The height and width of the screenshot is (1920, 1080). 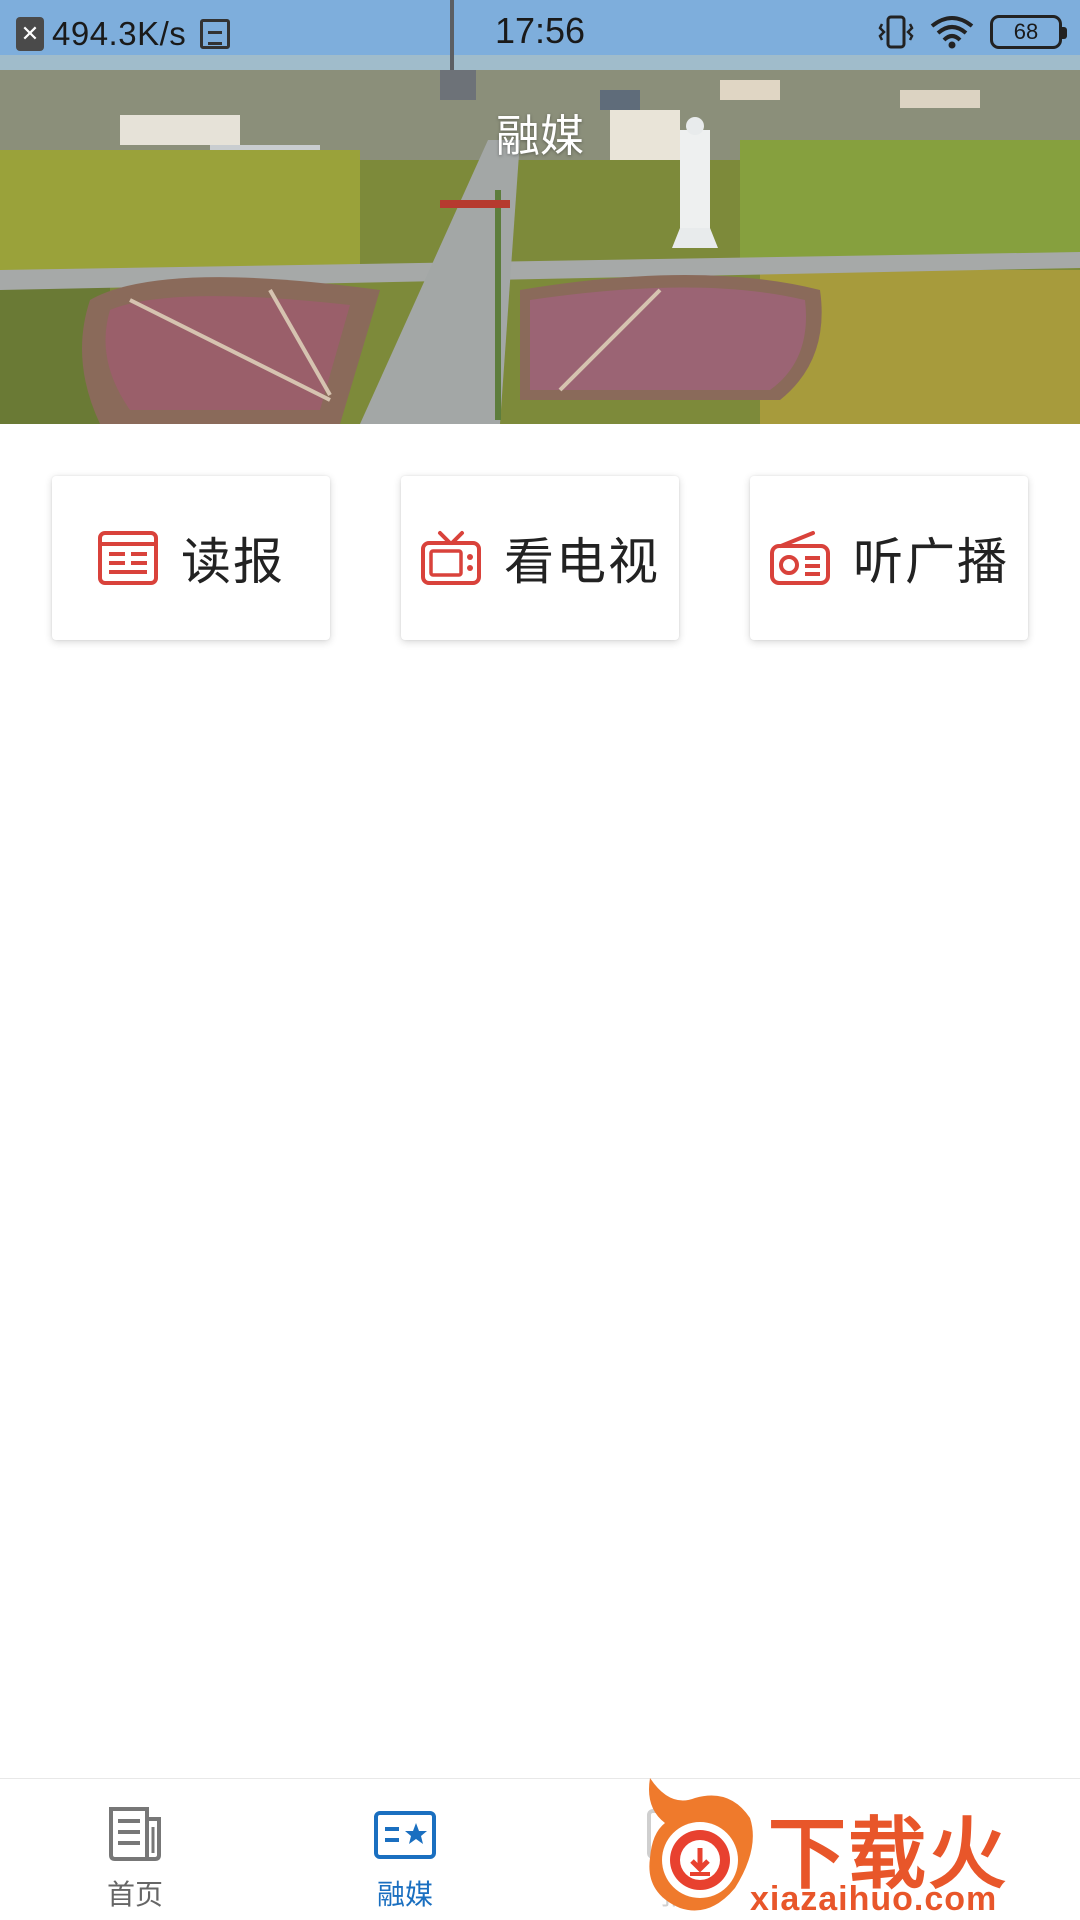 I want to click on listen-radio-card: 听广播, so click(x=889, y=558).